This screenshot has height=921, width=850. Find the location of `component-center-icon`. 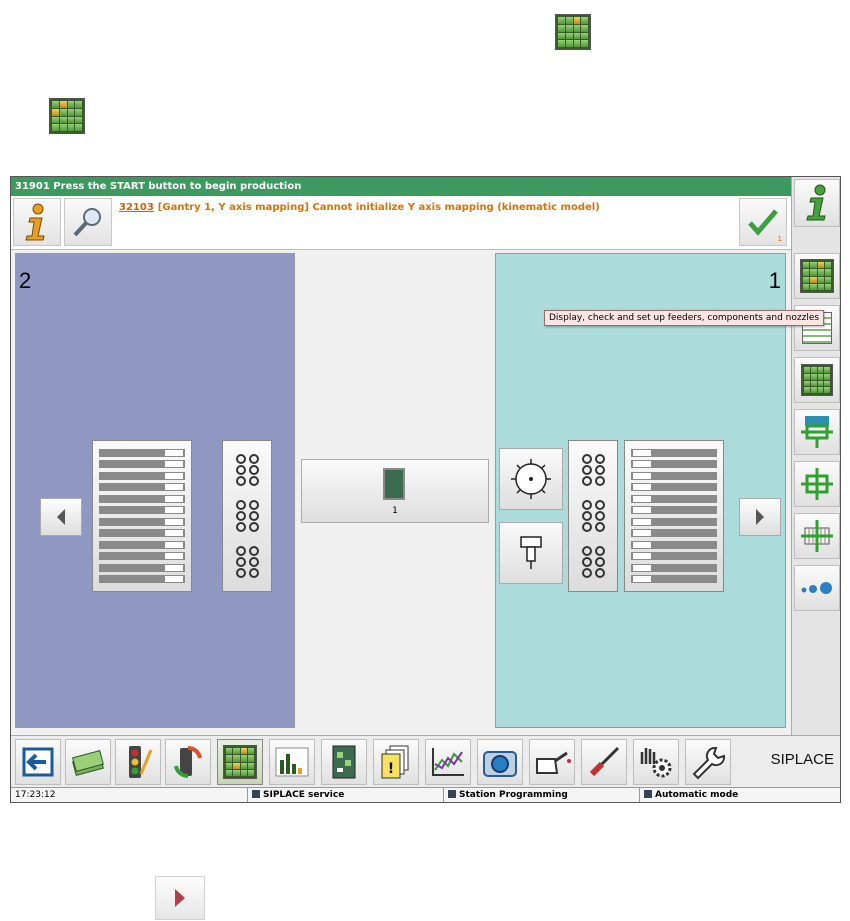

component-center-icon is located at coordinates (817, 484).